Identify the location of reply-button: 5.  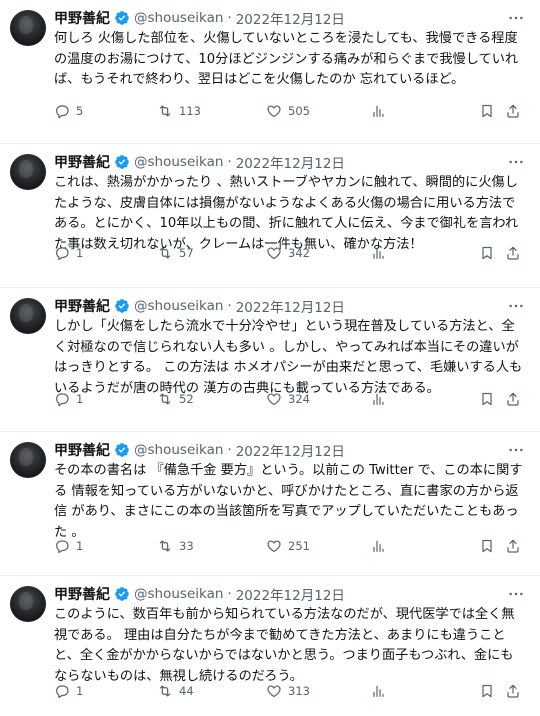
(68, 111).